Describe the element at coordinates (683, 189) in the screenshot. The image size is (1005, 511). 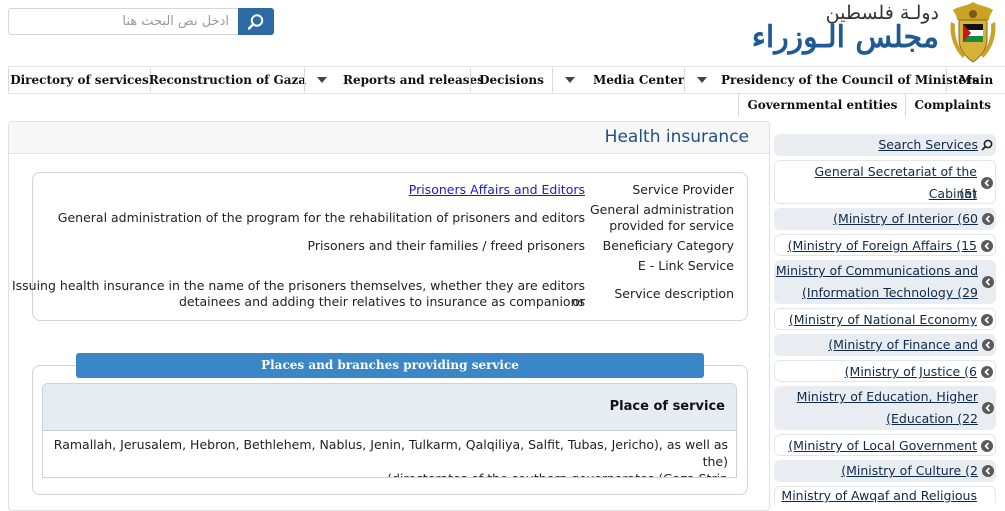
I see `service-provider-label: Service Provider` at that location.